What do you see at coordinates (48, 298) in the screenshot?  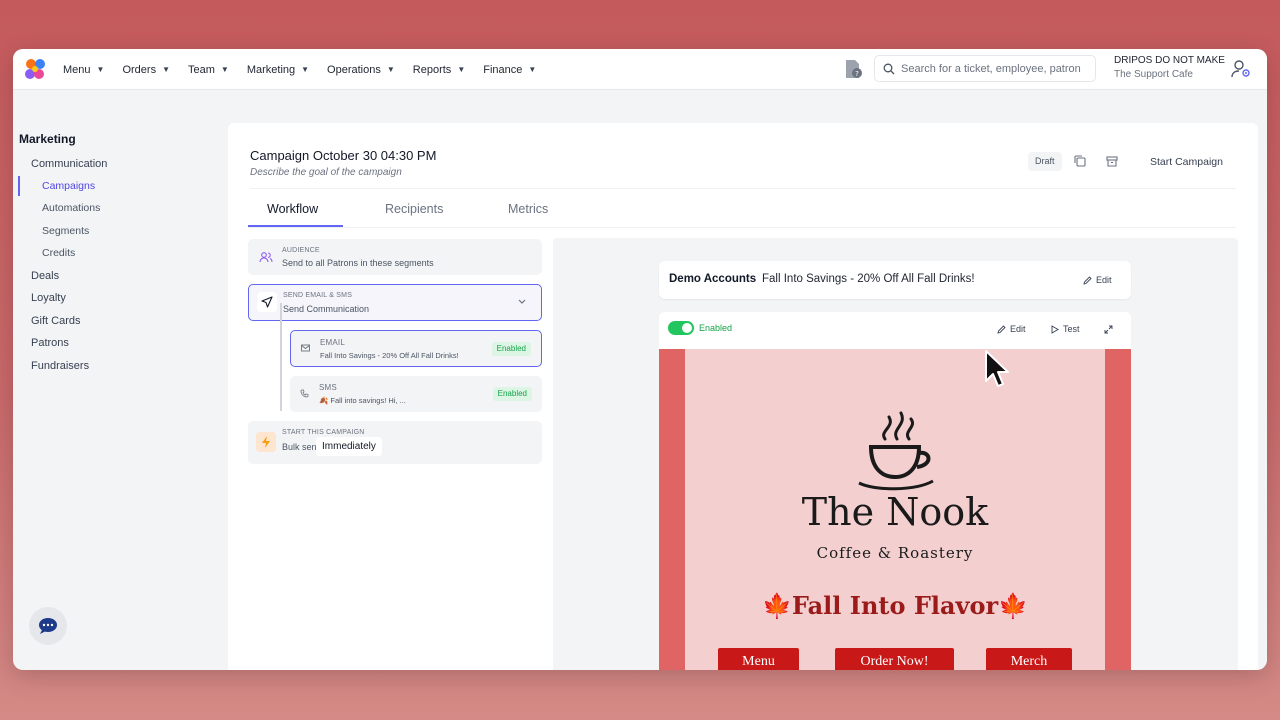 I see `sidebar-item-loyalty: Loyalty` at bounding box center [48, 298].